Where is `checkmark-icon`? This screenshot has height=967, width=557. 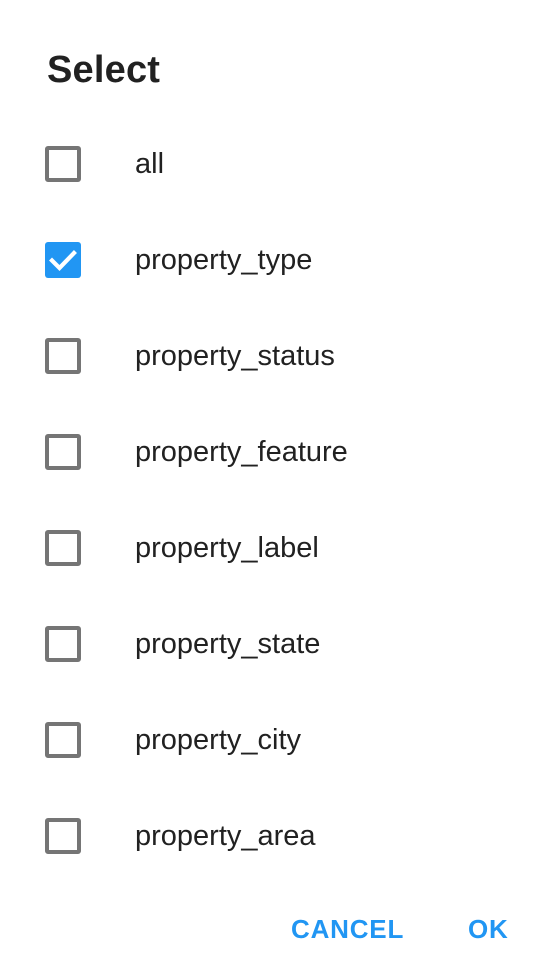
checkmark-icon is located at coordinates (63, 260).